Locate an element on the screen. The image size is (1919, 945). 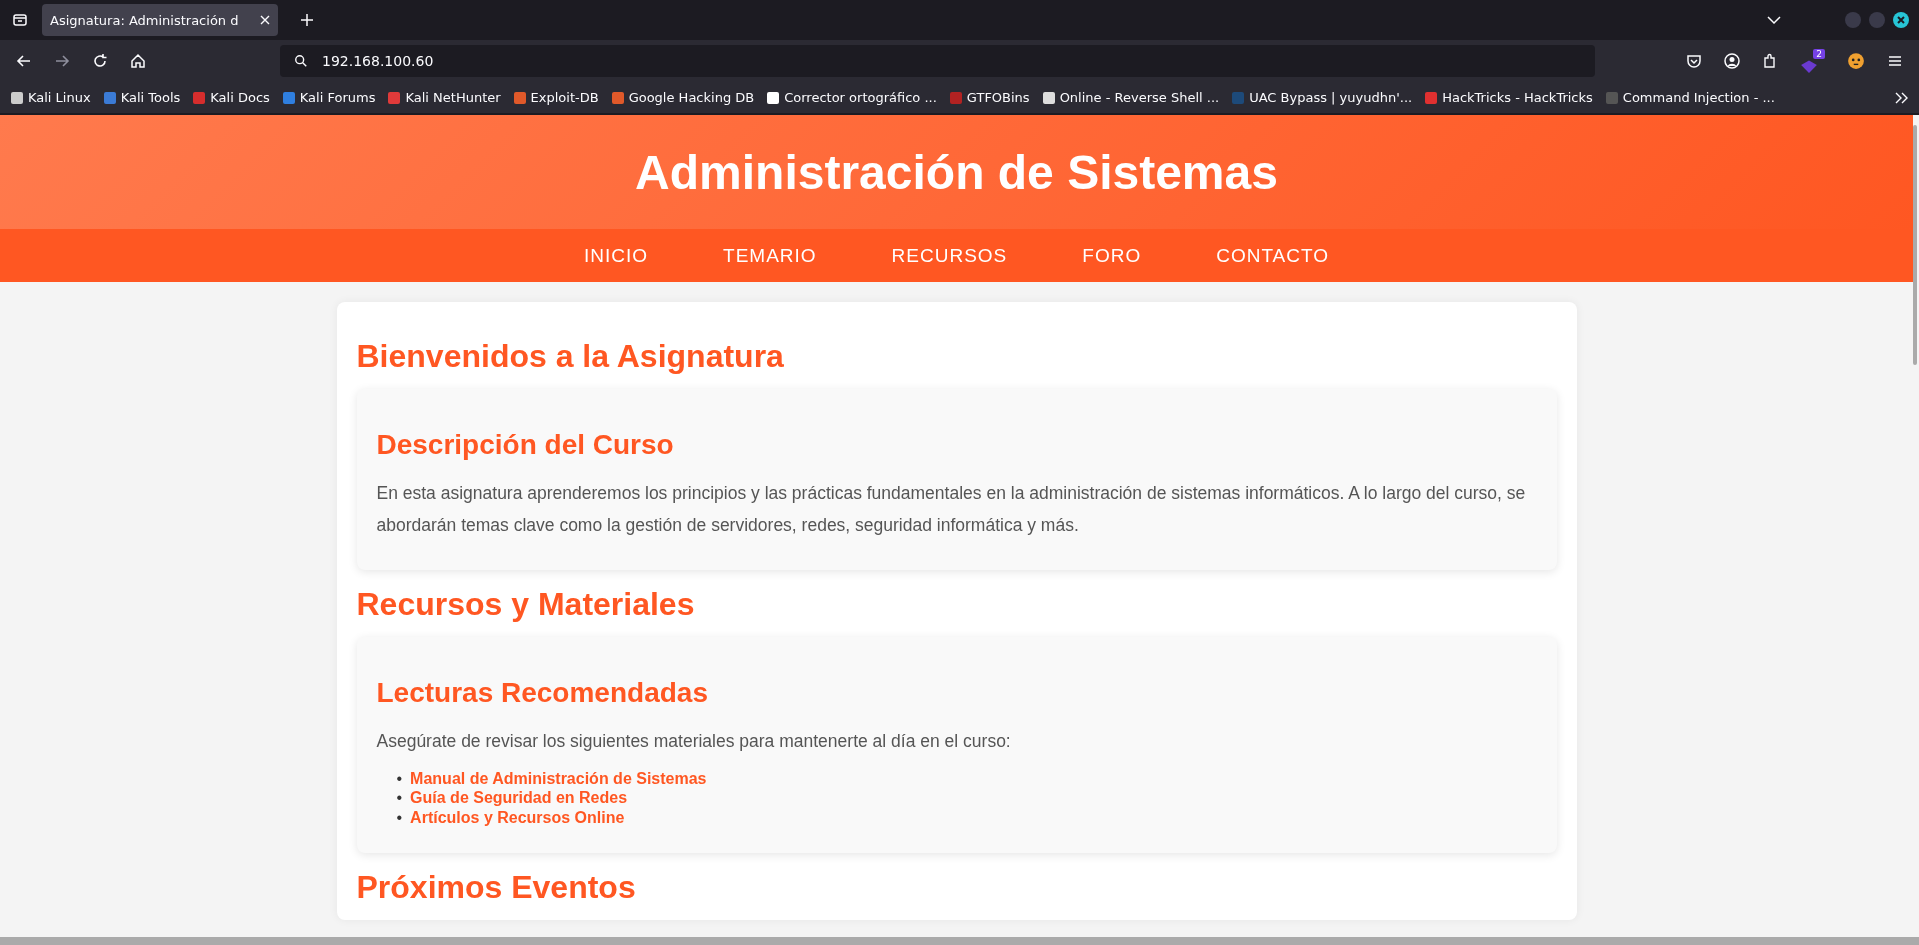
home-icon is located at coordinates (138, 61).